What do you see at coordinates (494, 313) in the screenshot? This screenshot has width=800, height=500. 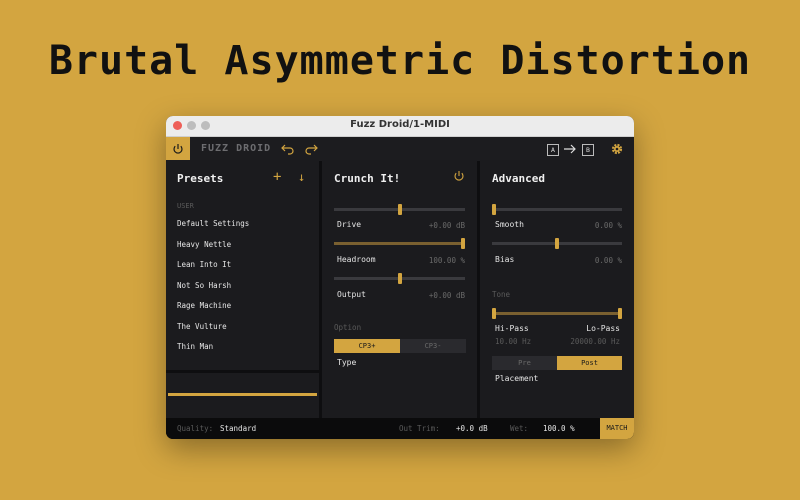 I see `hipass-thumb` at bounding box center [494, 313].